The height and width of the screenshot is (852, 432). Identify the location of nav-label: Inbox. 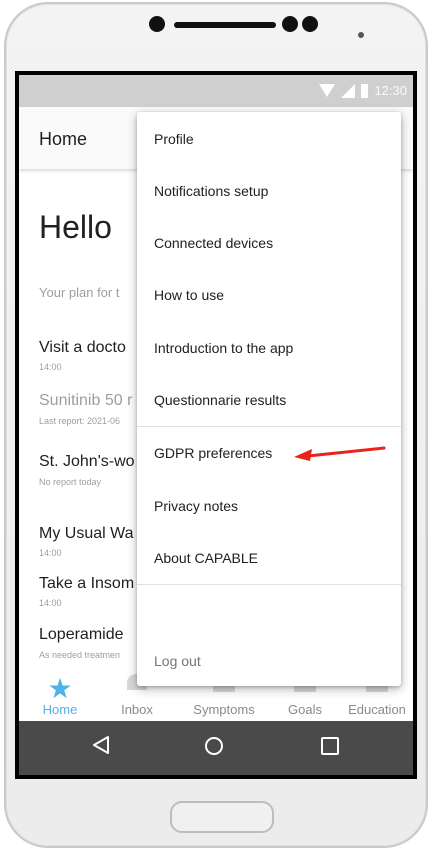
(137, 709).